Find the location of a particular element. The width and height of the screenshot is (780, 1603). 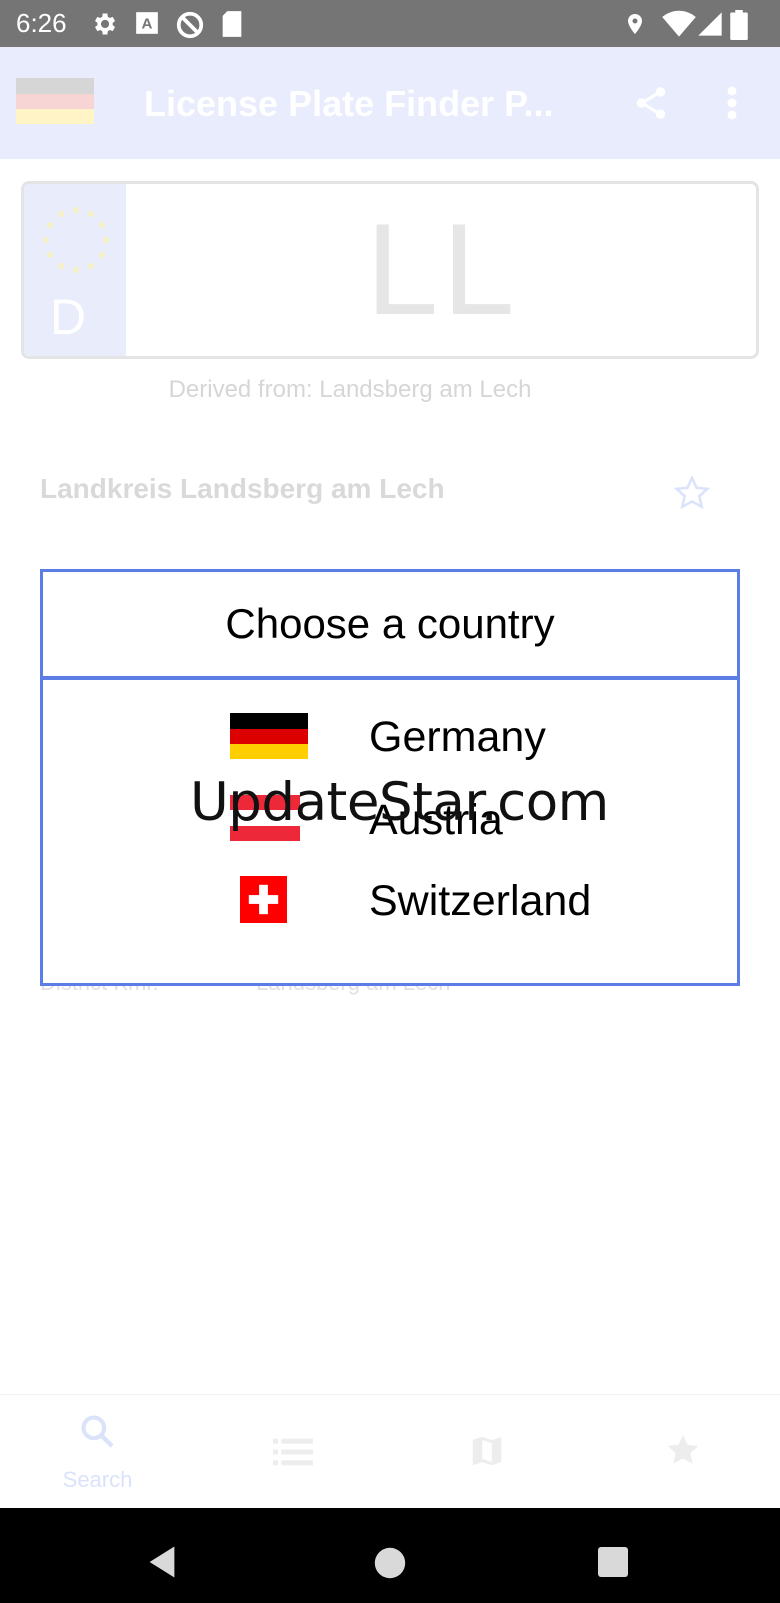

sd-card-icon is located at coordinates (232, 24).